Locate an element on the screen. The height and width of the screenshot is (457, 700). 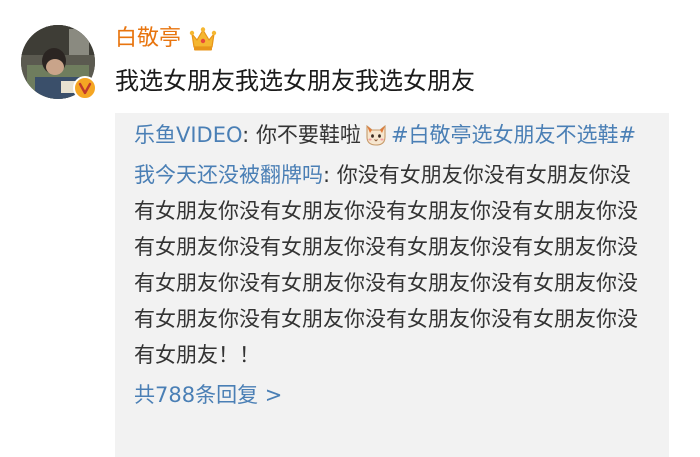
cat-face-emoji-icon is located at coordinates (376, 135).